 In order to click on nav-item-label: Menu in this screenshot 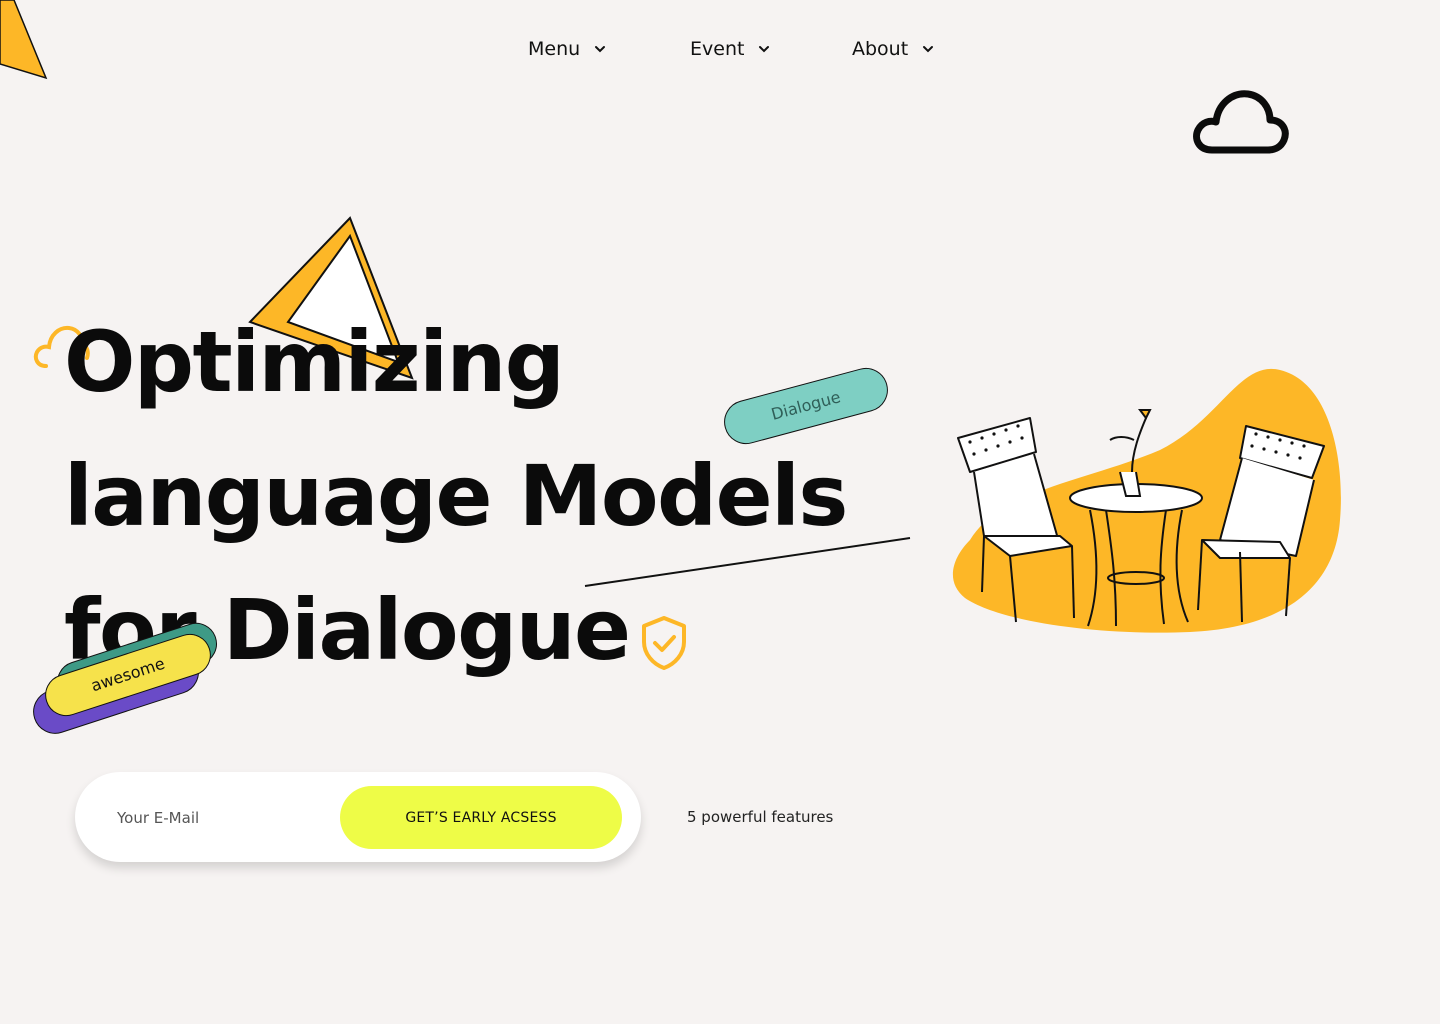, I will do `click(554, 49)`.